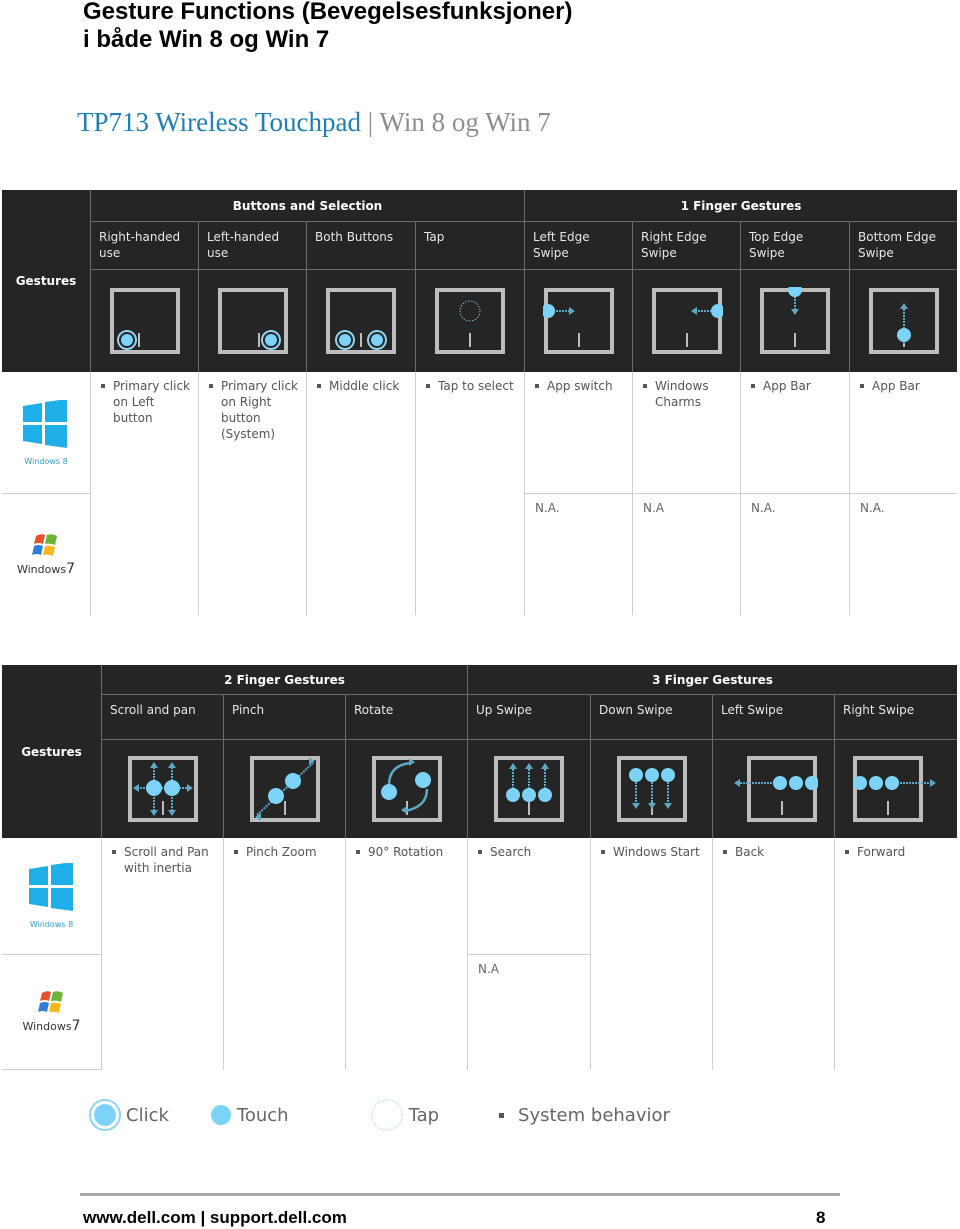  What do you see at coordinates (151, 402) in the screenshot?
I see `behavior-text: Primary click on Left button` at bounding box center [151, 402].